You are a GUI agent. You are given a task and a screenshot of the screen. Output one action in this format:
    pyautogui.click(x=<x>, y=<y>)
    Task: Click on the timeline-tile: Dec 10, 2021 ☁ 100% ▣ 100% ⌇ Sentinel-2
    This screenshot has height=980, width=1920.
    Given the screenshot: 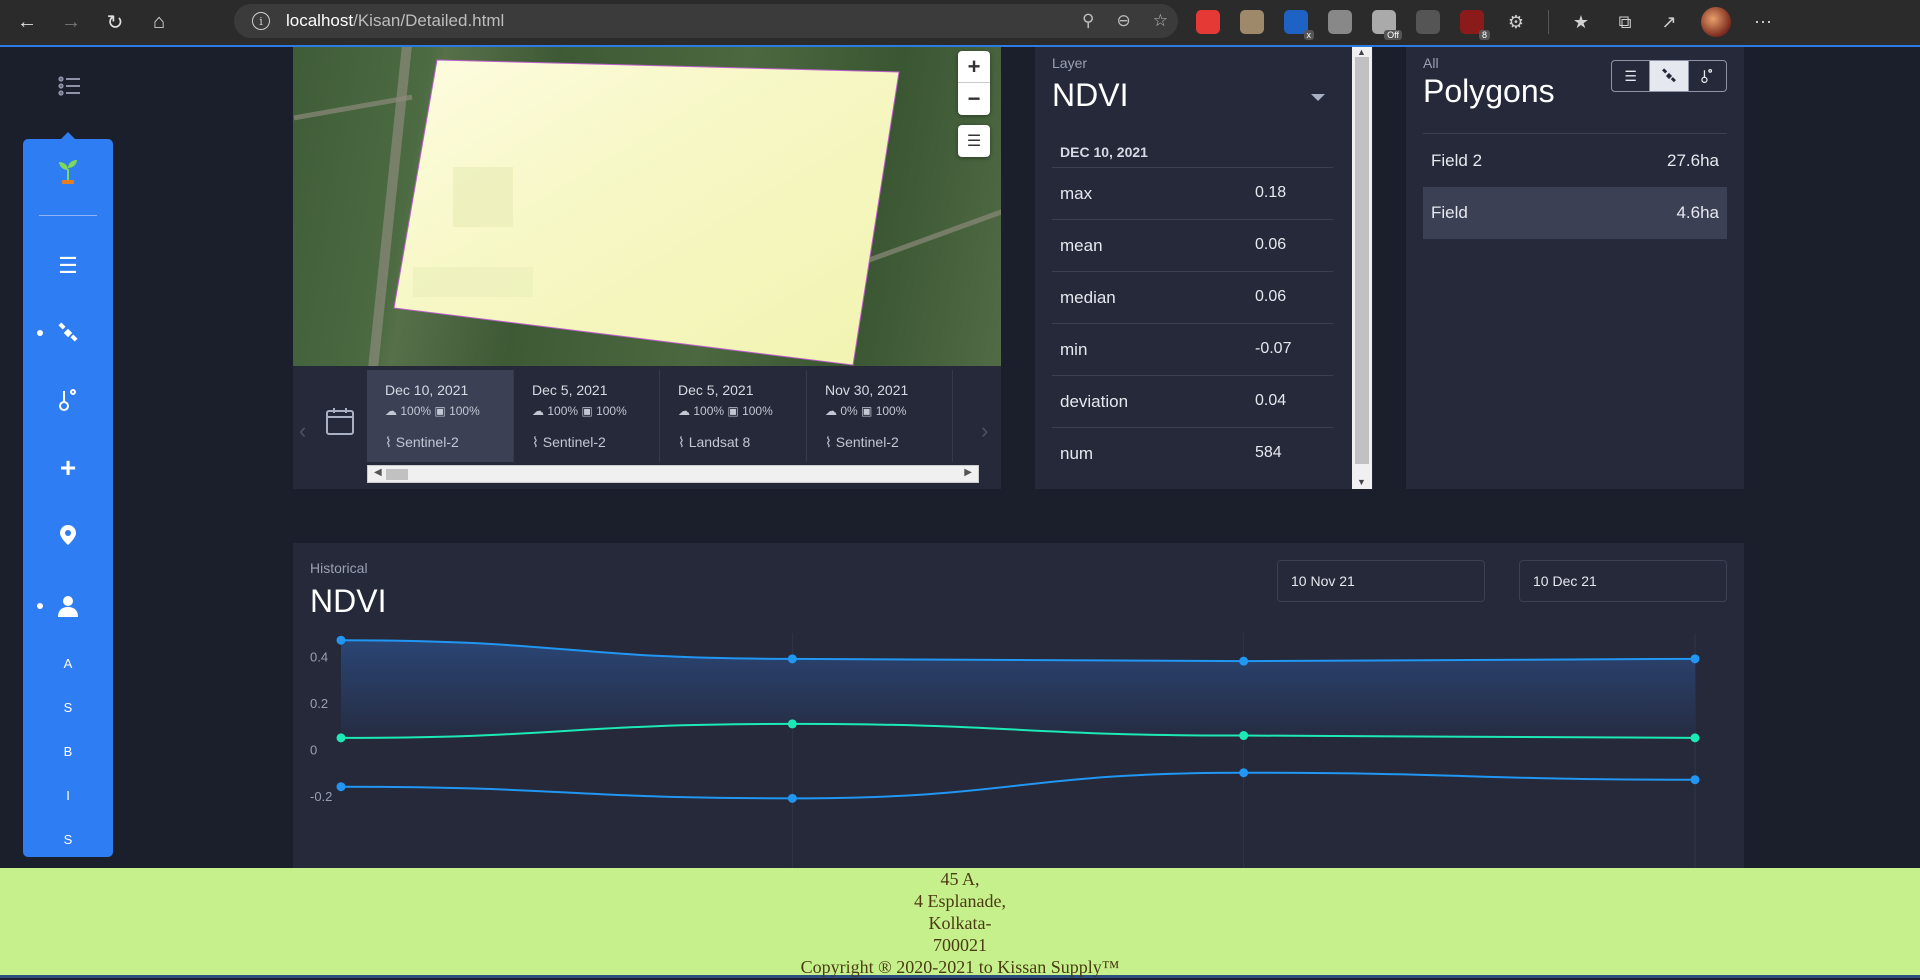 What is the action you would take?
    pyautogui.click(x=440, y=416)
    